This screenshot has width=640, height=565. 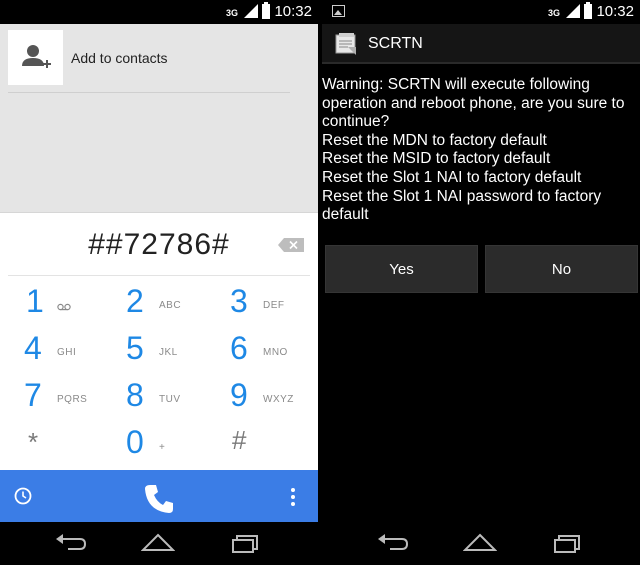 I want to click on key-letters: DEF, so click(x=274, y=305).